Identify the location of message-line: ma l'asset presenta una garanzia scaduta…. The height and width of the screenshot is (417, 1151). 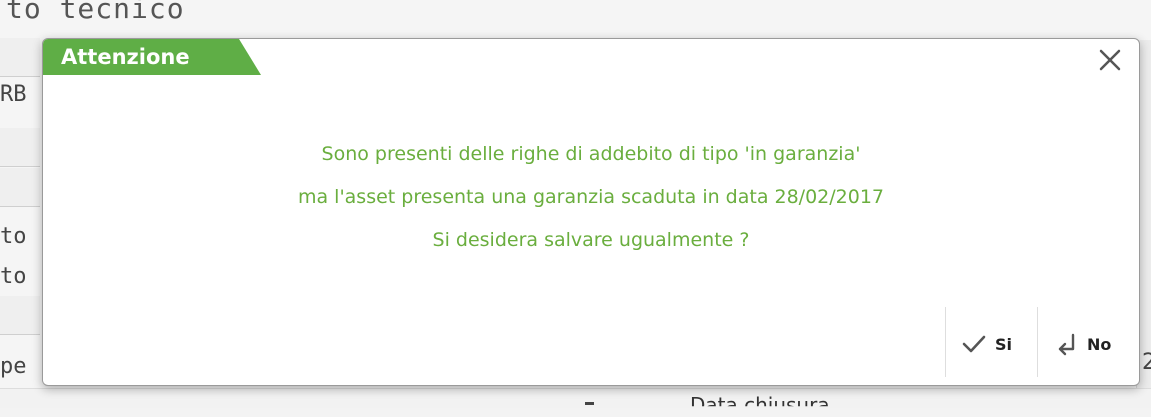
(591, 197).